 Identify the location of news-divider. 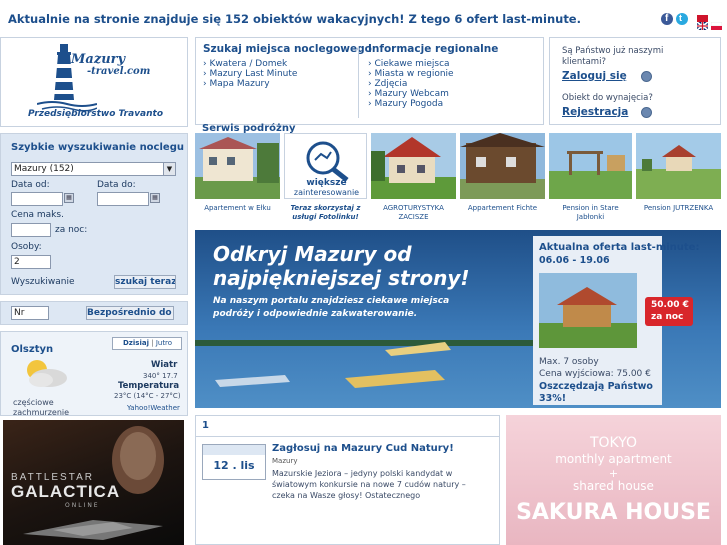
(347, 436).